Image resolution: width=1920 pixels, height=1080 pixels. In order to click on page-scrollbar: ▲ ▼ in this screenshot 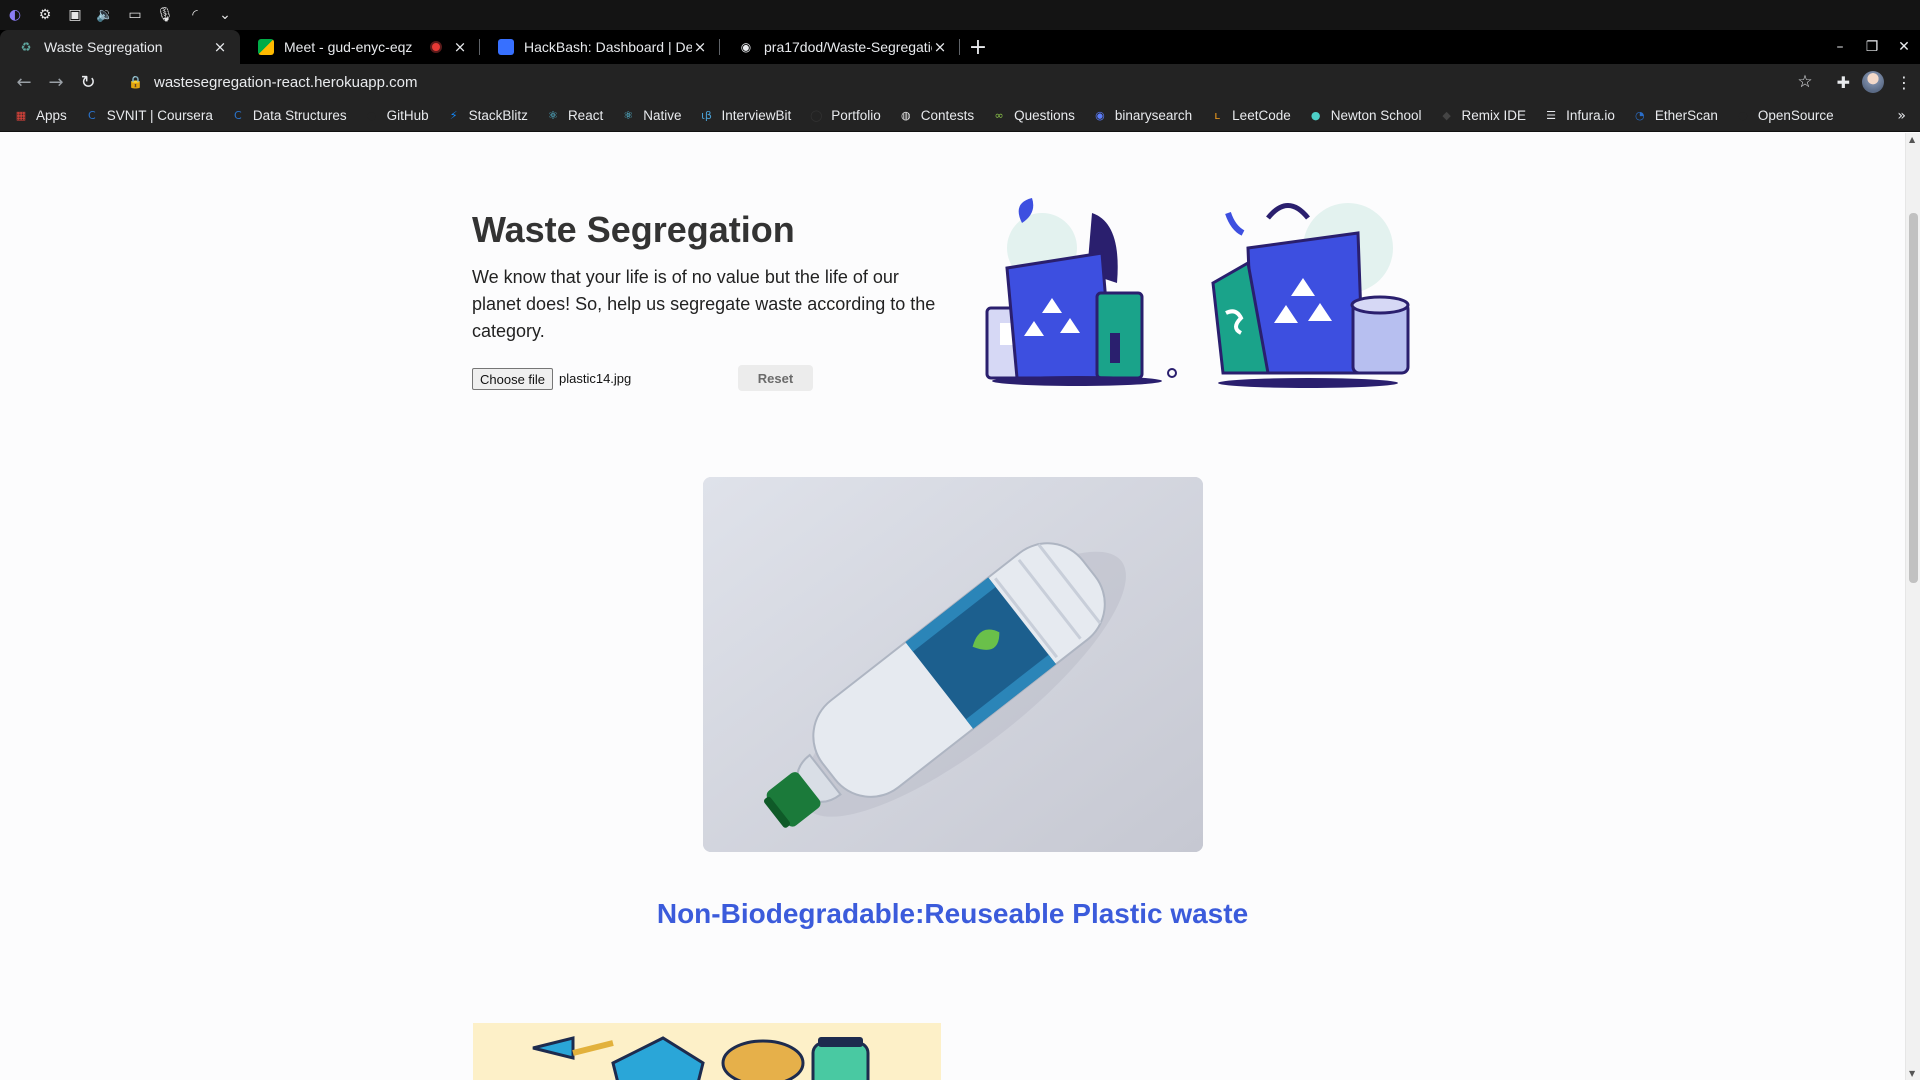, I will do `click(1912, 606)`.